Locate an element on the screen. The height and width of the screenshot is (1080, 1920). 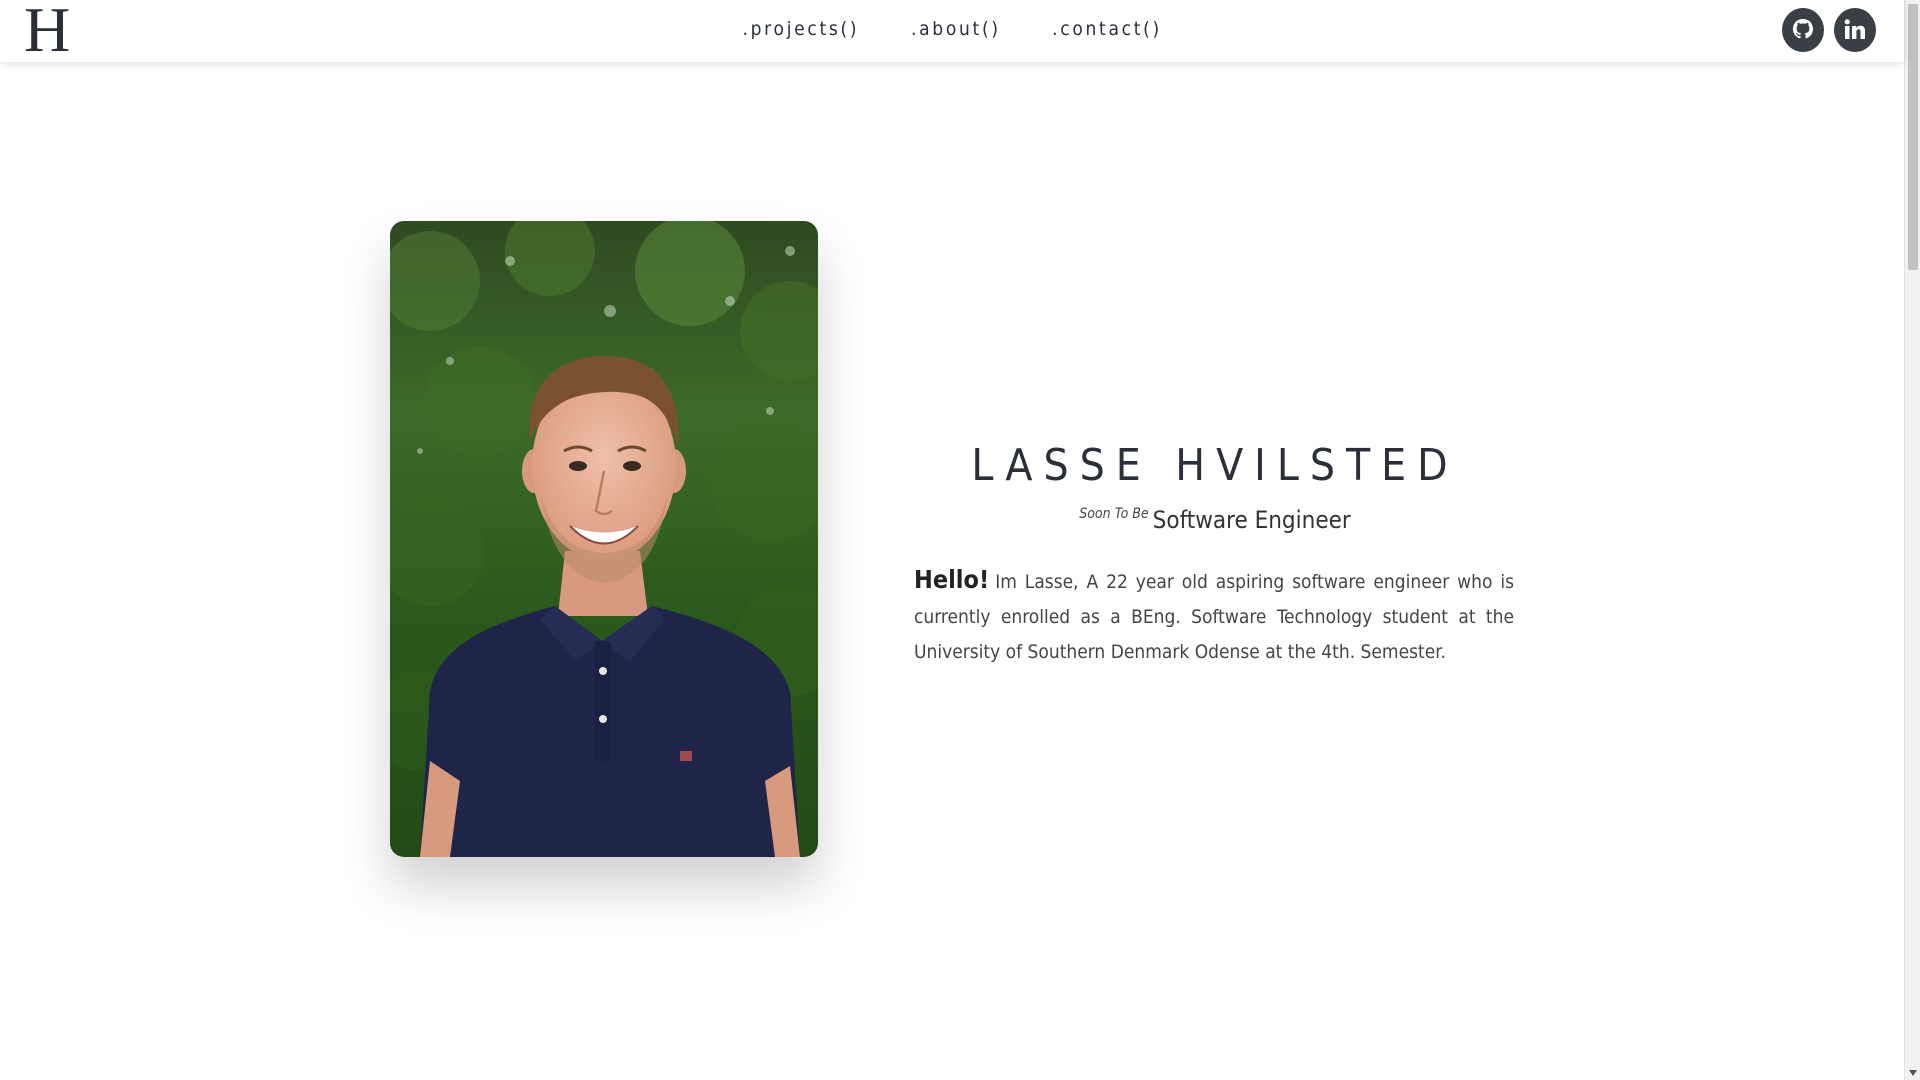
linkedin-icon is located at coordinates (1854, 29).